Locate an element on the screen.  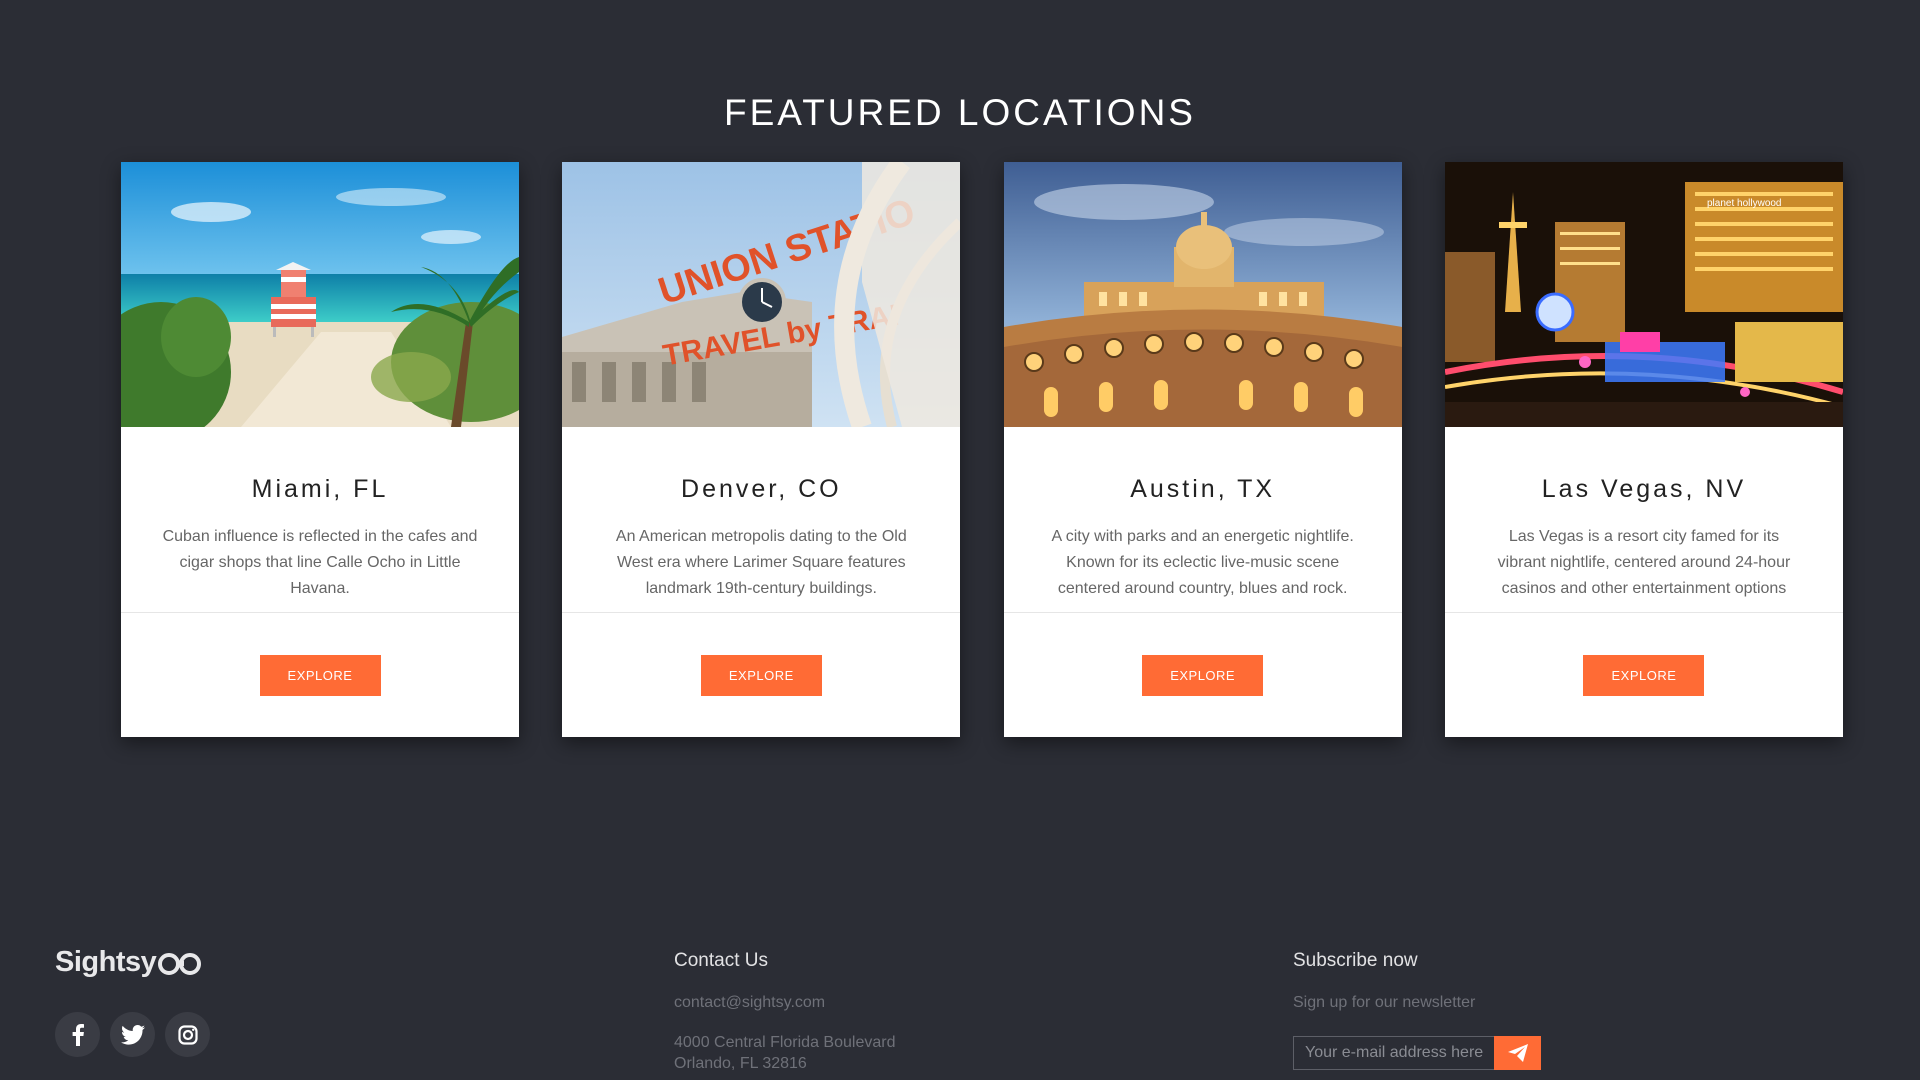
card-title: Denver, CO is located at coordinates (761, 489).